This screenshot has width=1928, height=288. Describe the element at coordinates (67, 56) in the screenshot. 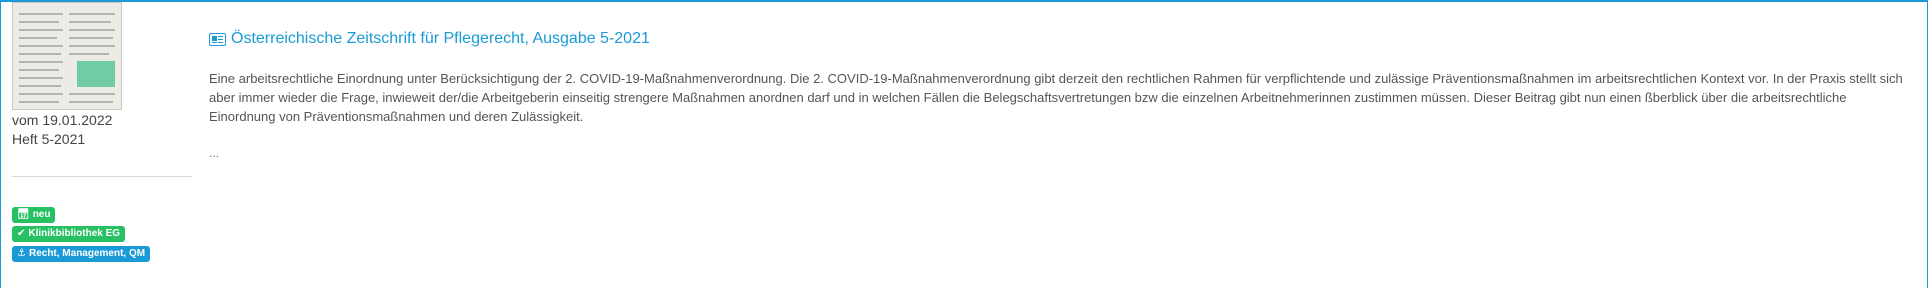

I see `article-thumbnail` at that location.